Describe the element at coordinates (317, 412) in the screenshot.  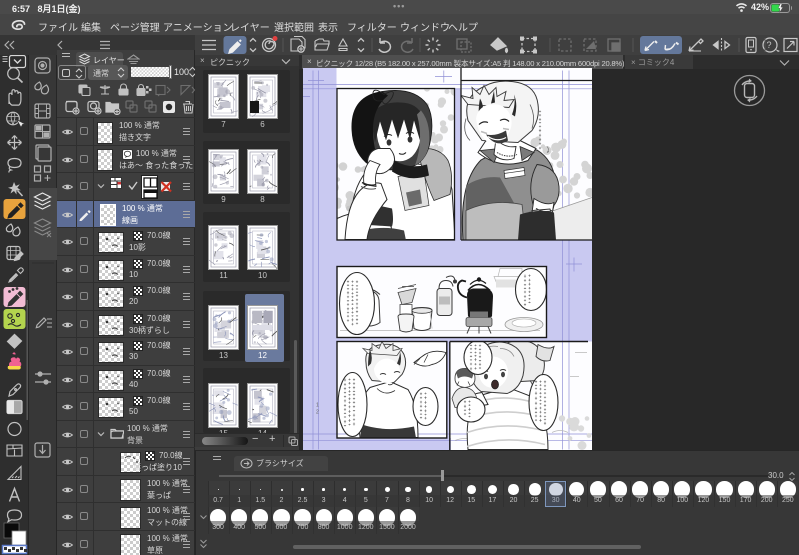
I see `svg-text: 2` at that location.